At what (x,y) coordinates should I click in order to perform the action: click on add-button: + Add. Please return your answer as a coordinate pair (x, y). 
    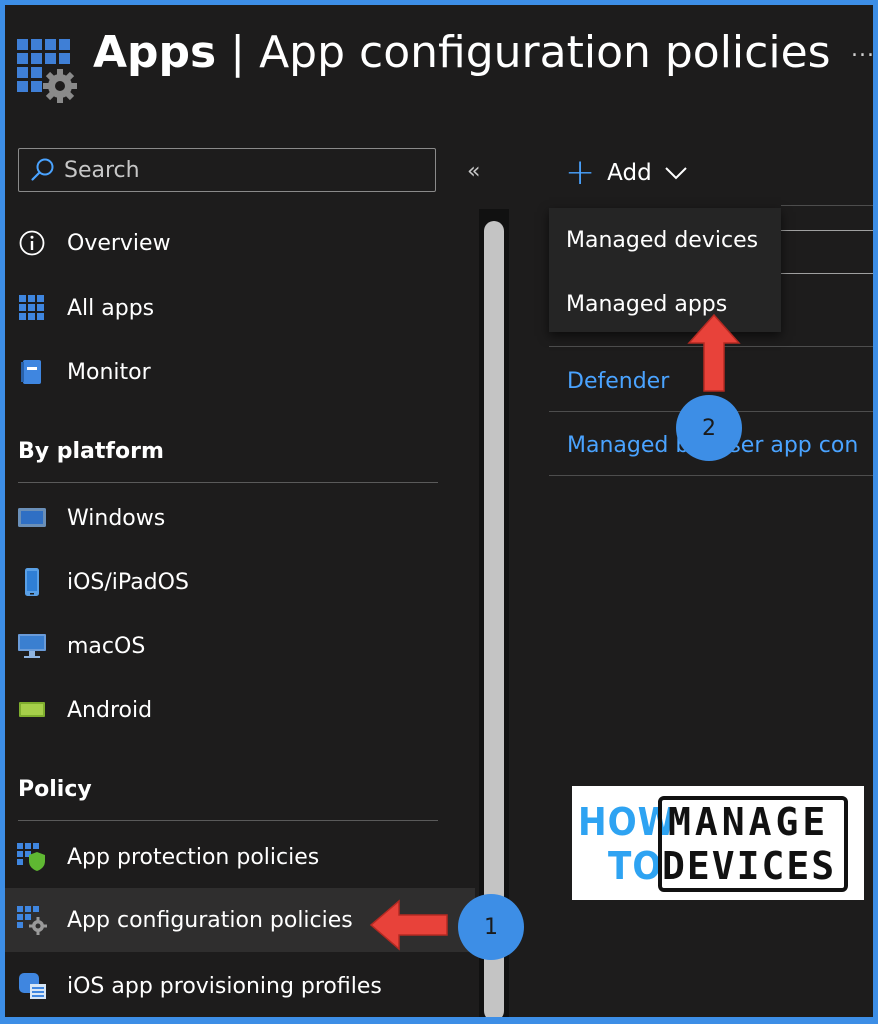
    Looking at the image, I should click on (626, 173).